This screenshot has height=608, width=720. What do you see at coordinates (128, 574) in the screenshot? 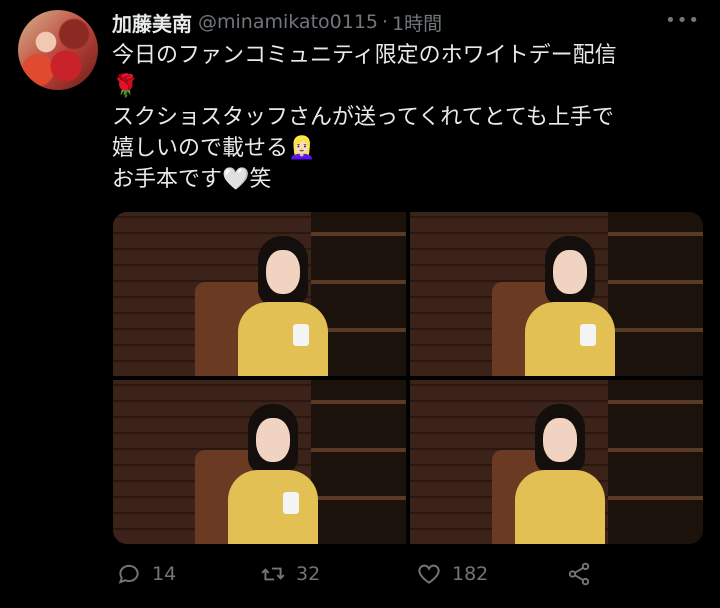
I see `reply-icon` at bounding box center [128, 574].